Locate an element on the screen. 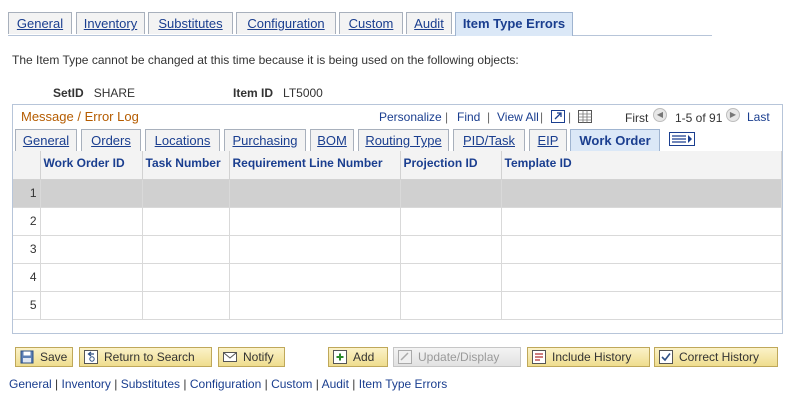  item-id-field: Item ID LT5000 is located at coordinates (278, 93).